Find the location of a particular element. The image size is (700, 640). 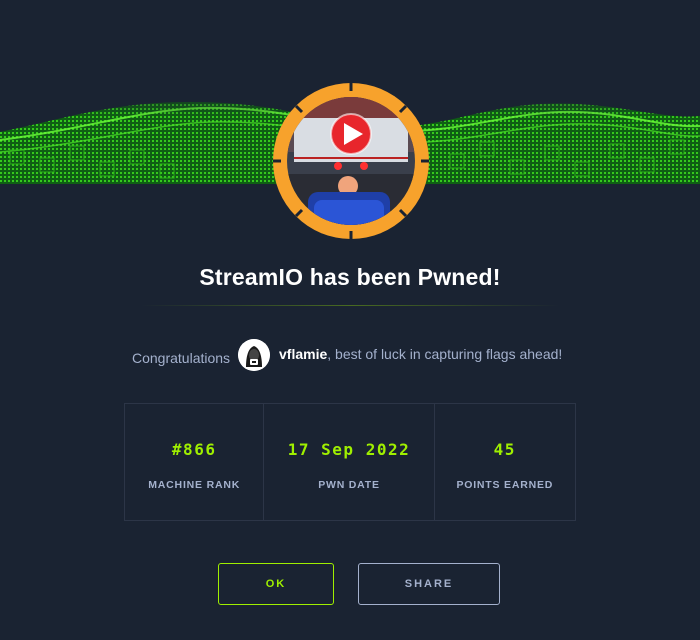

stat-pwn-date: 17 Sep 2022 PWN DATE is located at coordinates (348, 462).